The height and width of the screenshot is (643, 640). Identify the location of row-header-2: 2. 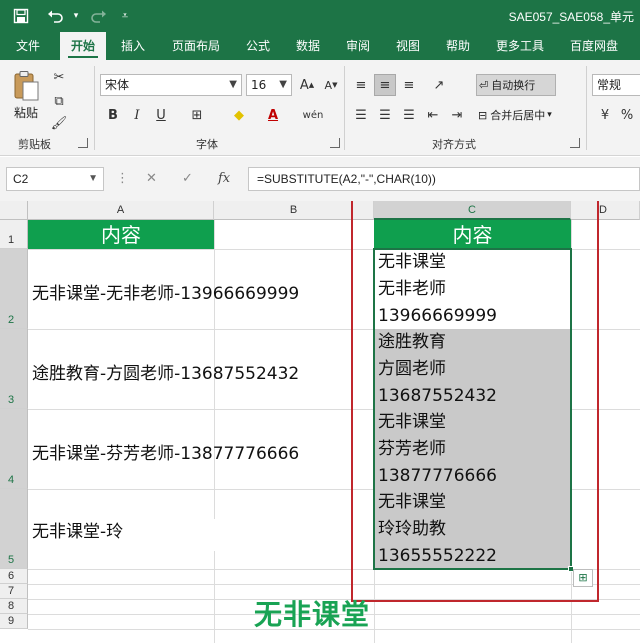
(14, 289).